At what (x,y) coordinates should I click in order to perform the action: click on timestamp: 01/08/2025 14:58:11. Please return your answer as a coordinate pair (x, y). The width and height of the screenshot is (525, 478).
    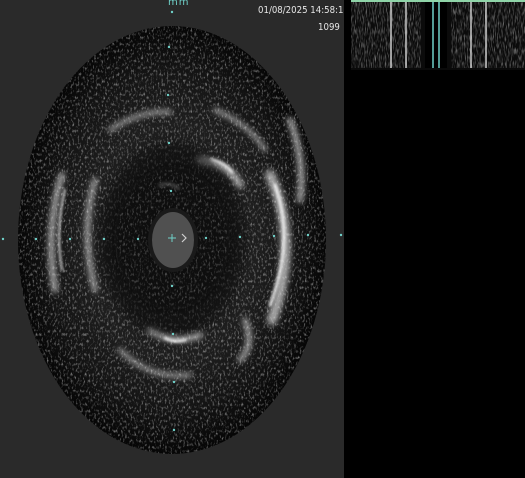
    Looking at the image, I should click on (301, 10).